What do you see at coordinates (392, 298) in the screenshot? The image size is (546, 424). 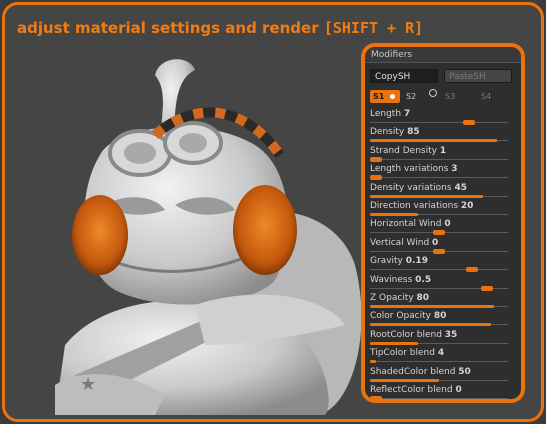 I see `slider-name: Z Opacity` at bounding box center [392, 298].